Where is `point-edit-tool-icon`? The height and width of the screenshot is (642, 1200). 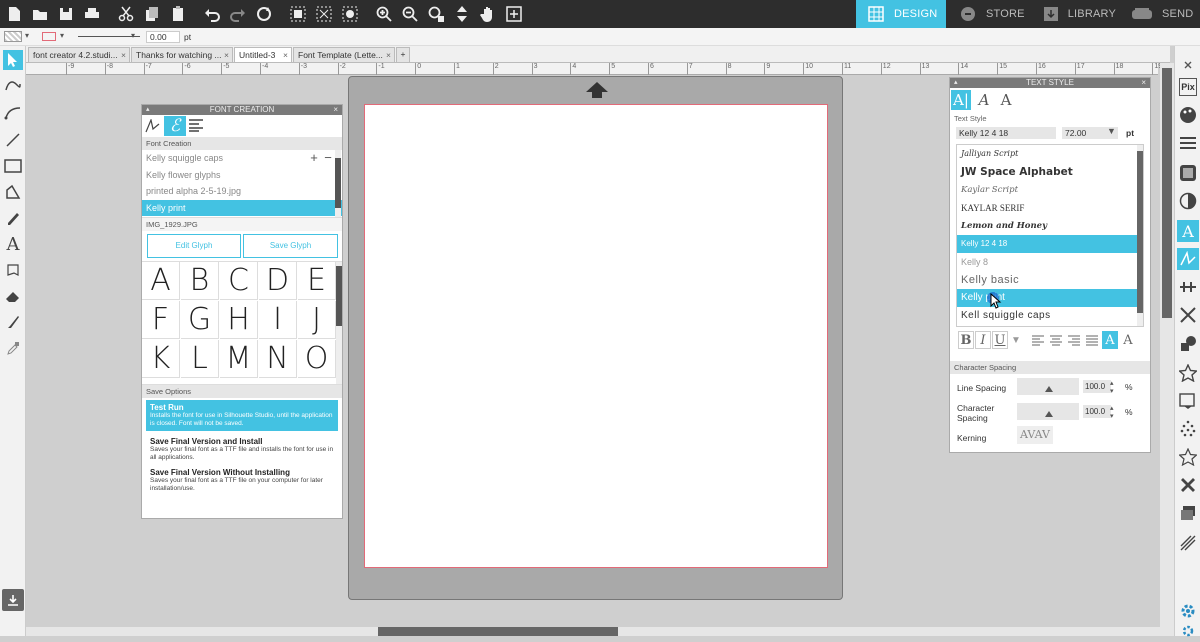 point-edit-tool-icon is located at coordinates (13, 86).